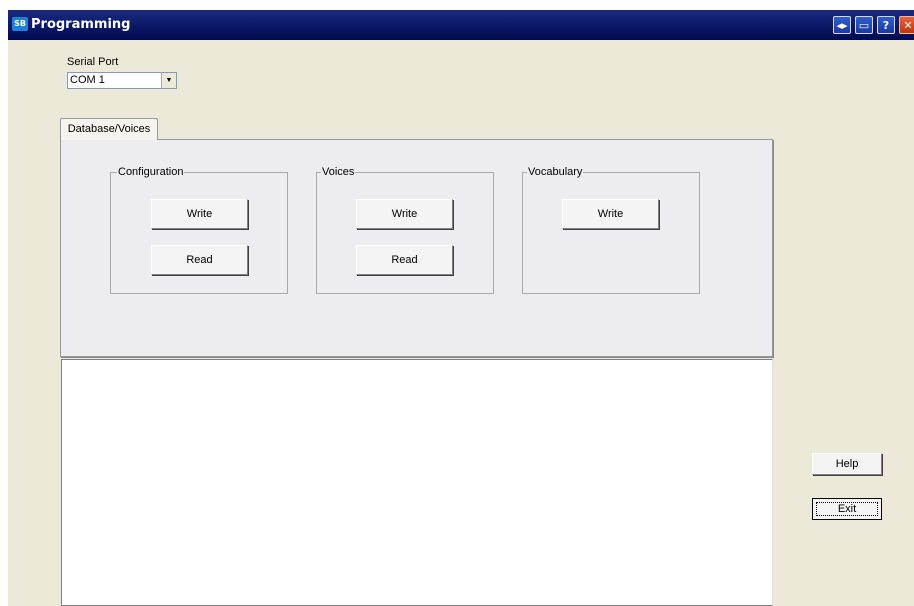 The image size is (914, 606). Describe the element at coordinates (122, 80) in the screenshot. I see `serial-port-select: COM 1 ▼` at that location.